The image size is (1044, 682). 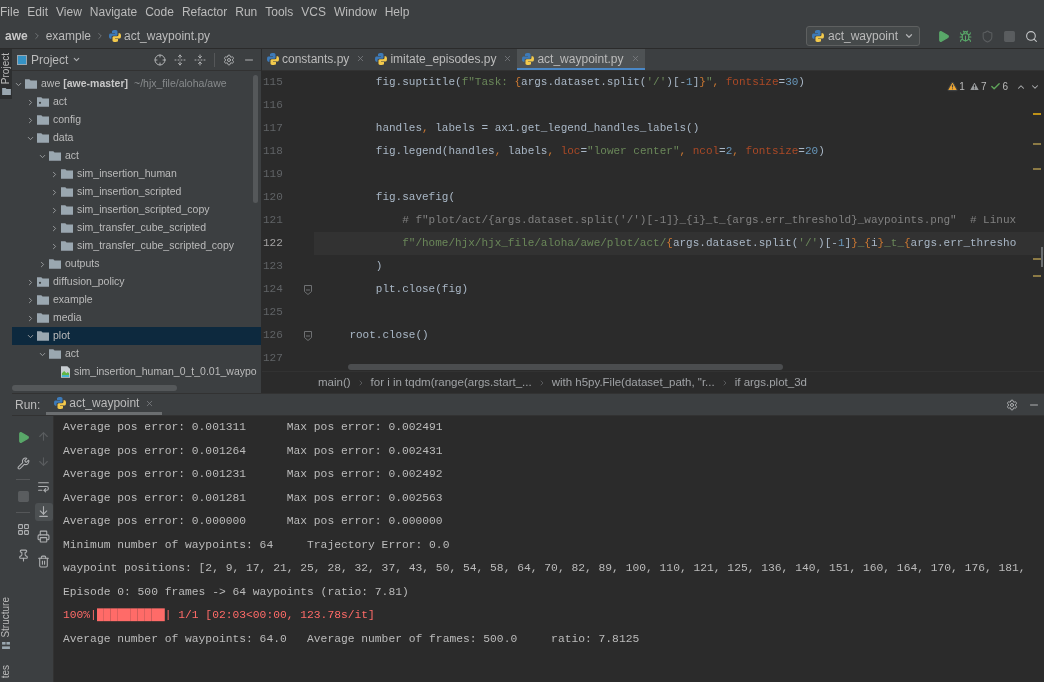 What do you see at coordinates (6, 671) in the screenshot?
I see `tool-window-tab: tes` at bounding box center [6, 671].